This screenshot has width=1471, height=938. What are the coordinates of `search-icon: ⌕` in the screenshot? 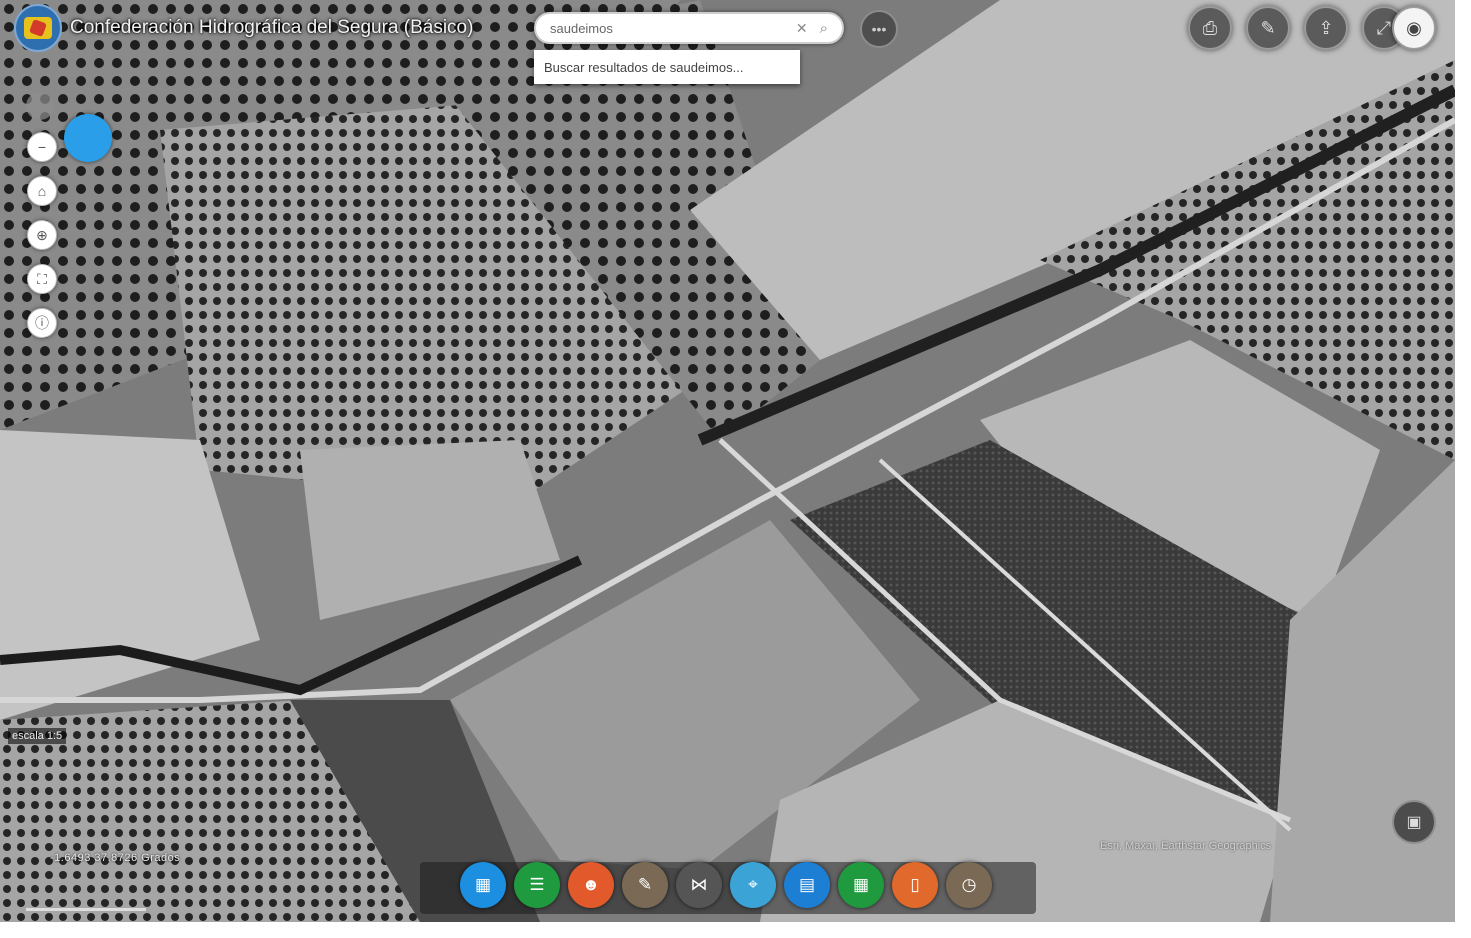 It's located at (824, 28).